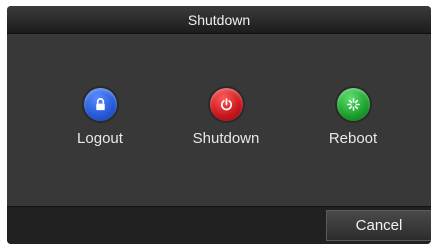 This screenshot has height=244, width=431. What do you see at coordinates (100, 104) in the screenshot?
I see `lock-icon` at bounding box center [100, 104].